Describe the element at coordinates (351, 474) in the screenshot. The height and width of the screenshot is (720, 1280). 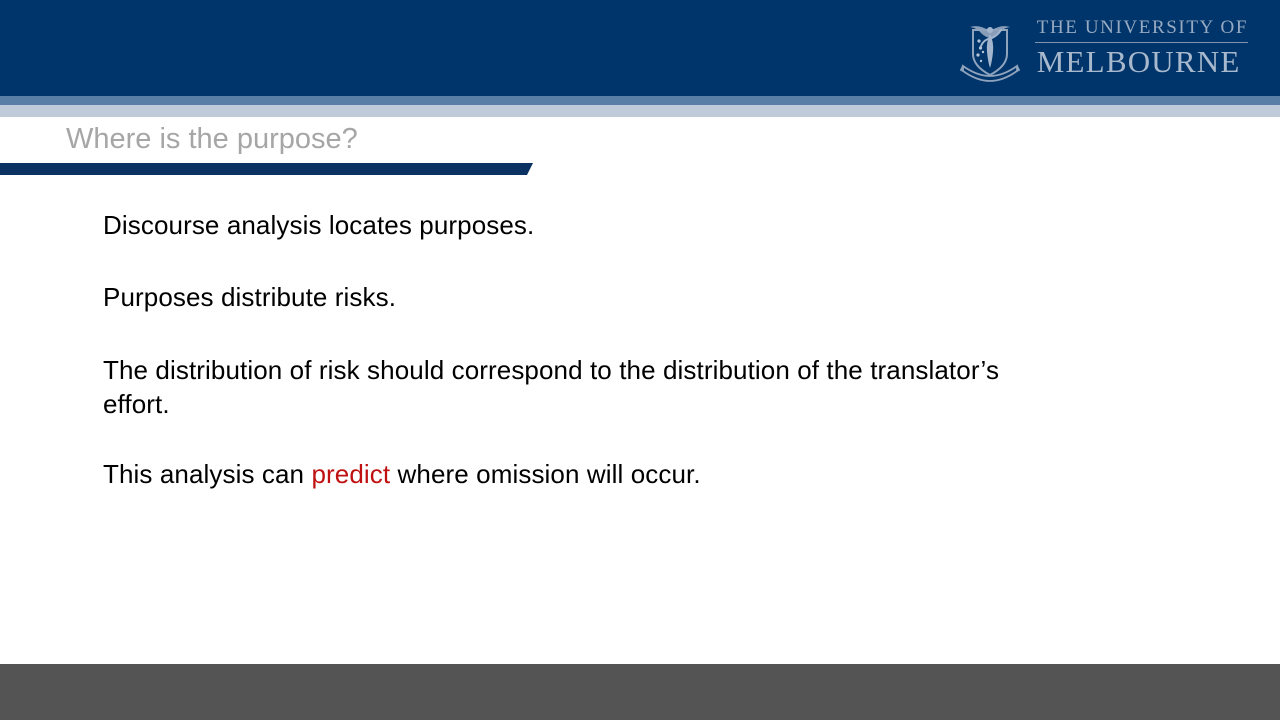
I see `body-line-4-highlight: predict` at that location.